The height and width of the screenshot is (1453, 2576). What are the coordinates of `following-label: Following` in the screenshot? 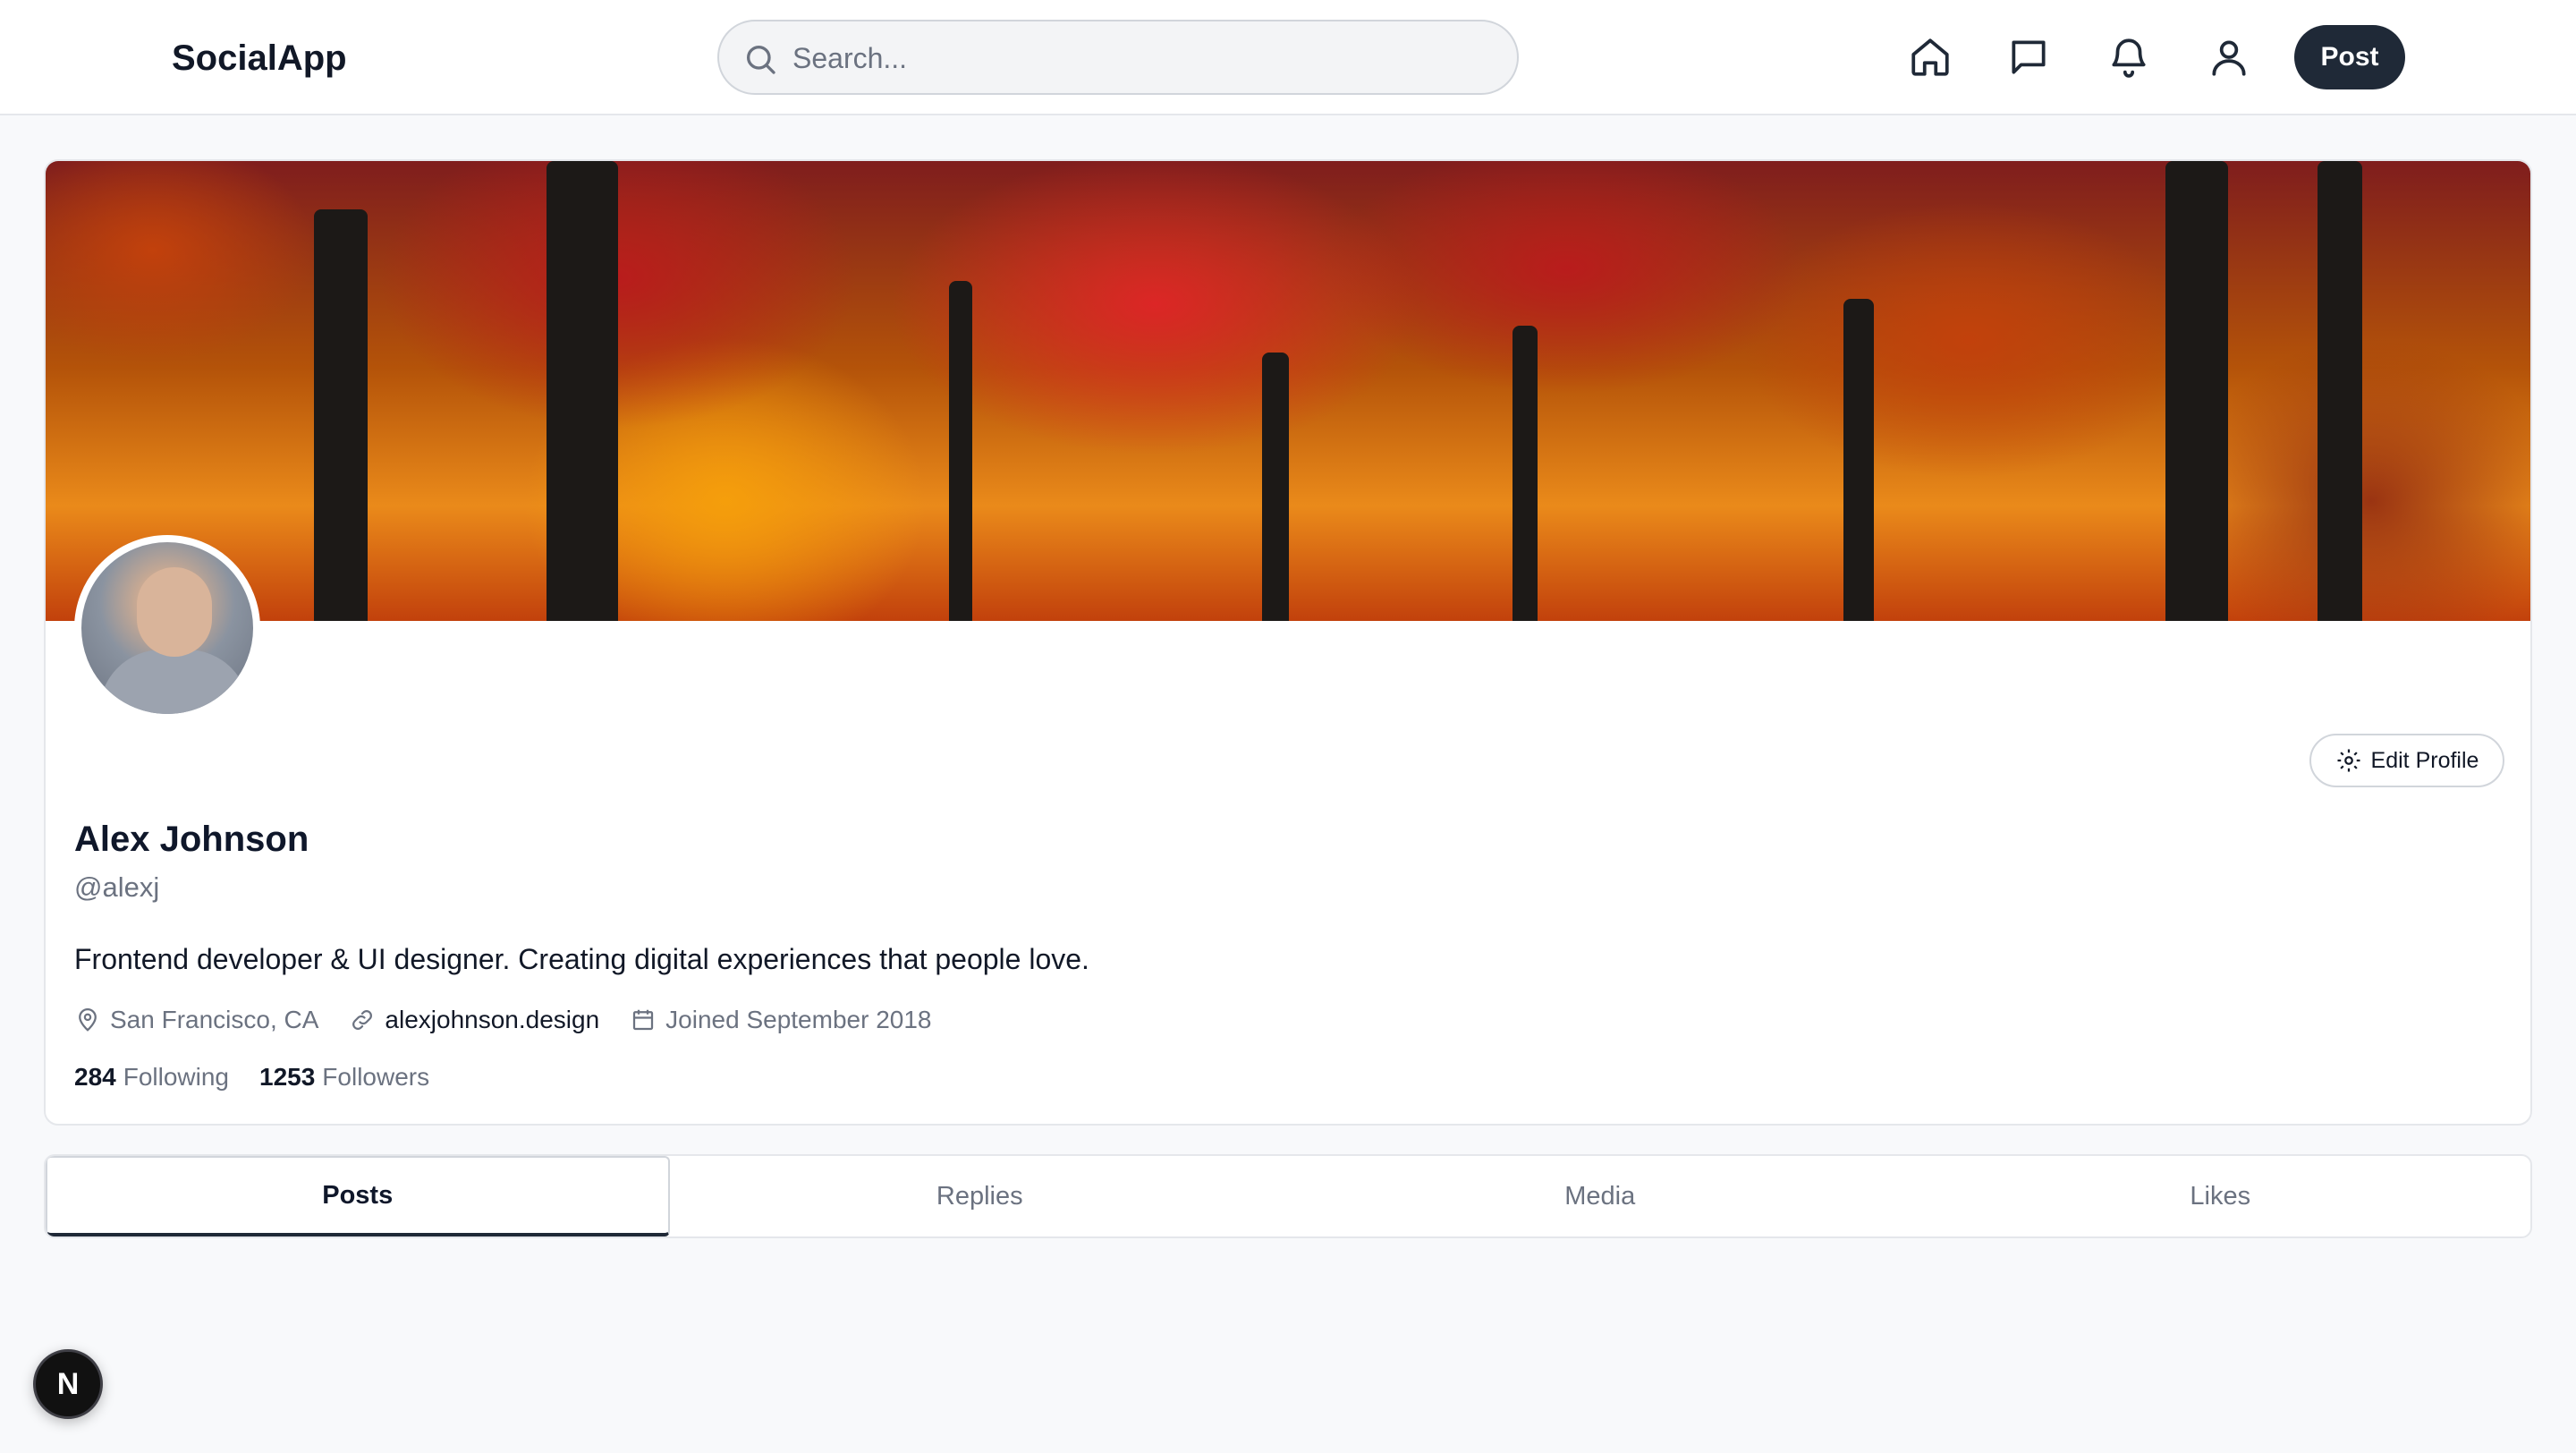 It's located at (176, 1077).